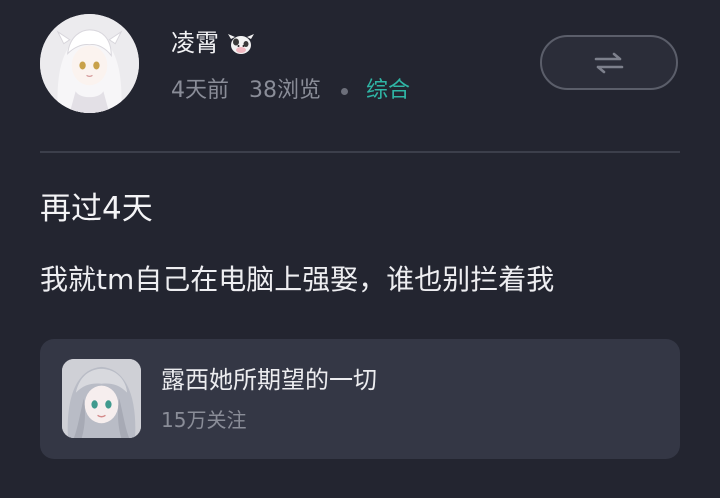 The width and height of the screenshot is (720, 498). I want to click on post-body: 我就tm自己在电脑上强娶，谁也别拦着我, so click(297, 279).